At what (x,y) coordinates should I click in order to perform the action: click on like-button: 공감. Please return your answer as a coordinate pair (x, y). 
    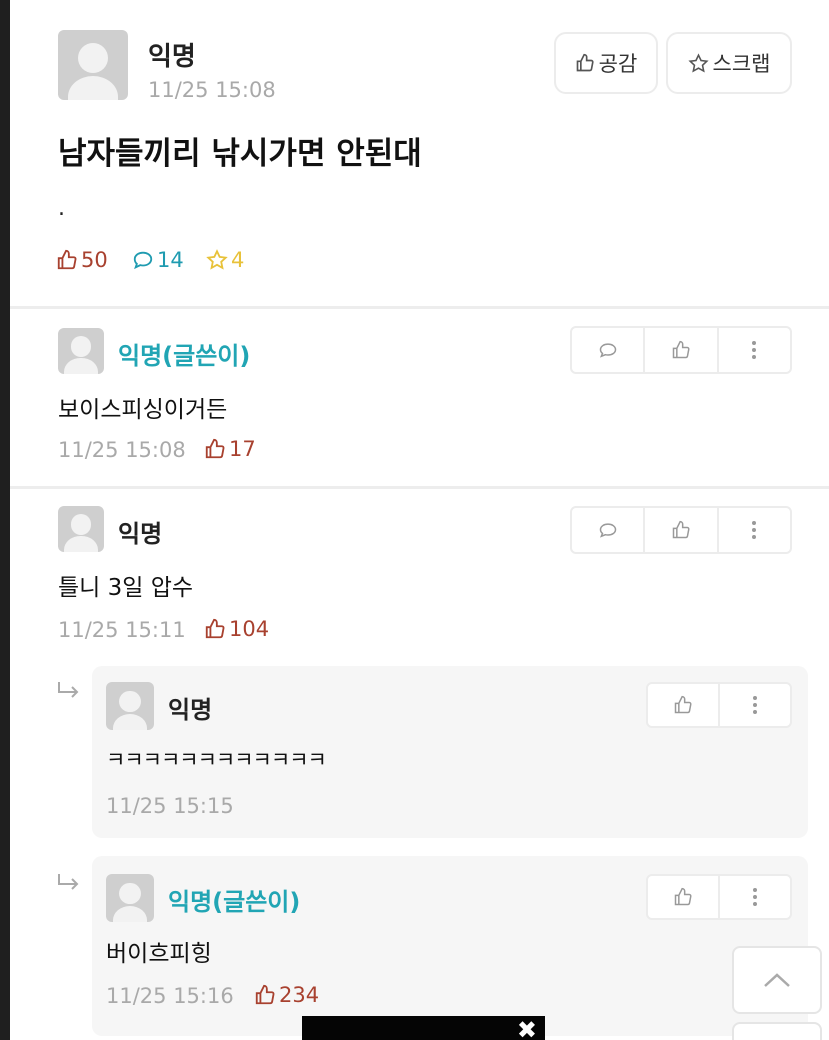
    Looking at the image, I should click on (606, 63).